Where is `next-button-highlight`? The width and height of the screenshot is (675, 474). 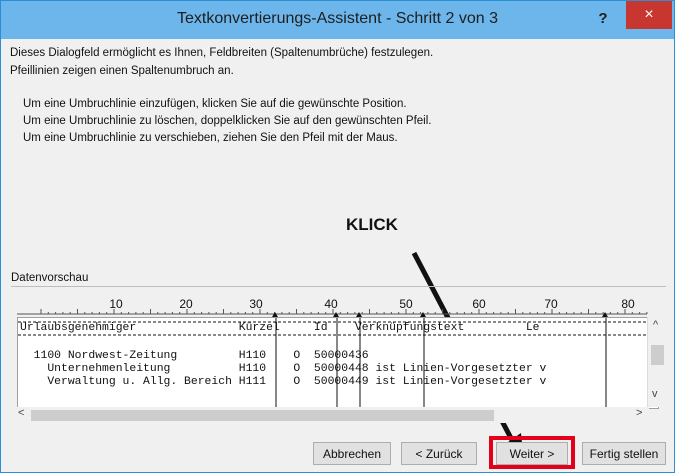
next-button-highlight is located at coordinates (532, 452).